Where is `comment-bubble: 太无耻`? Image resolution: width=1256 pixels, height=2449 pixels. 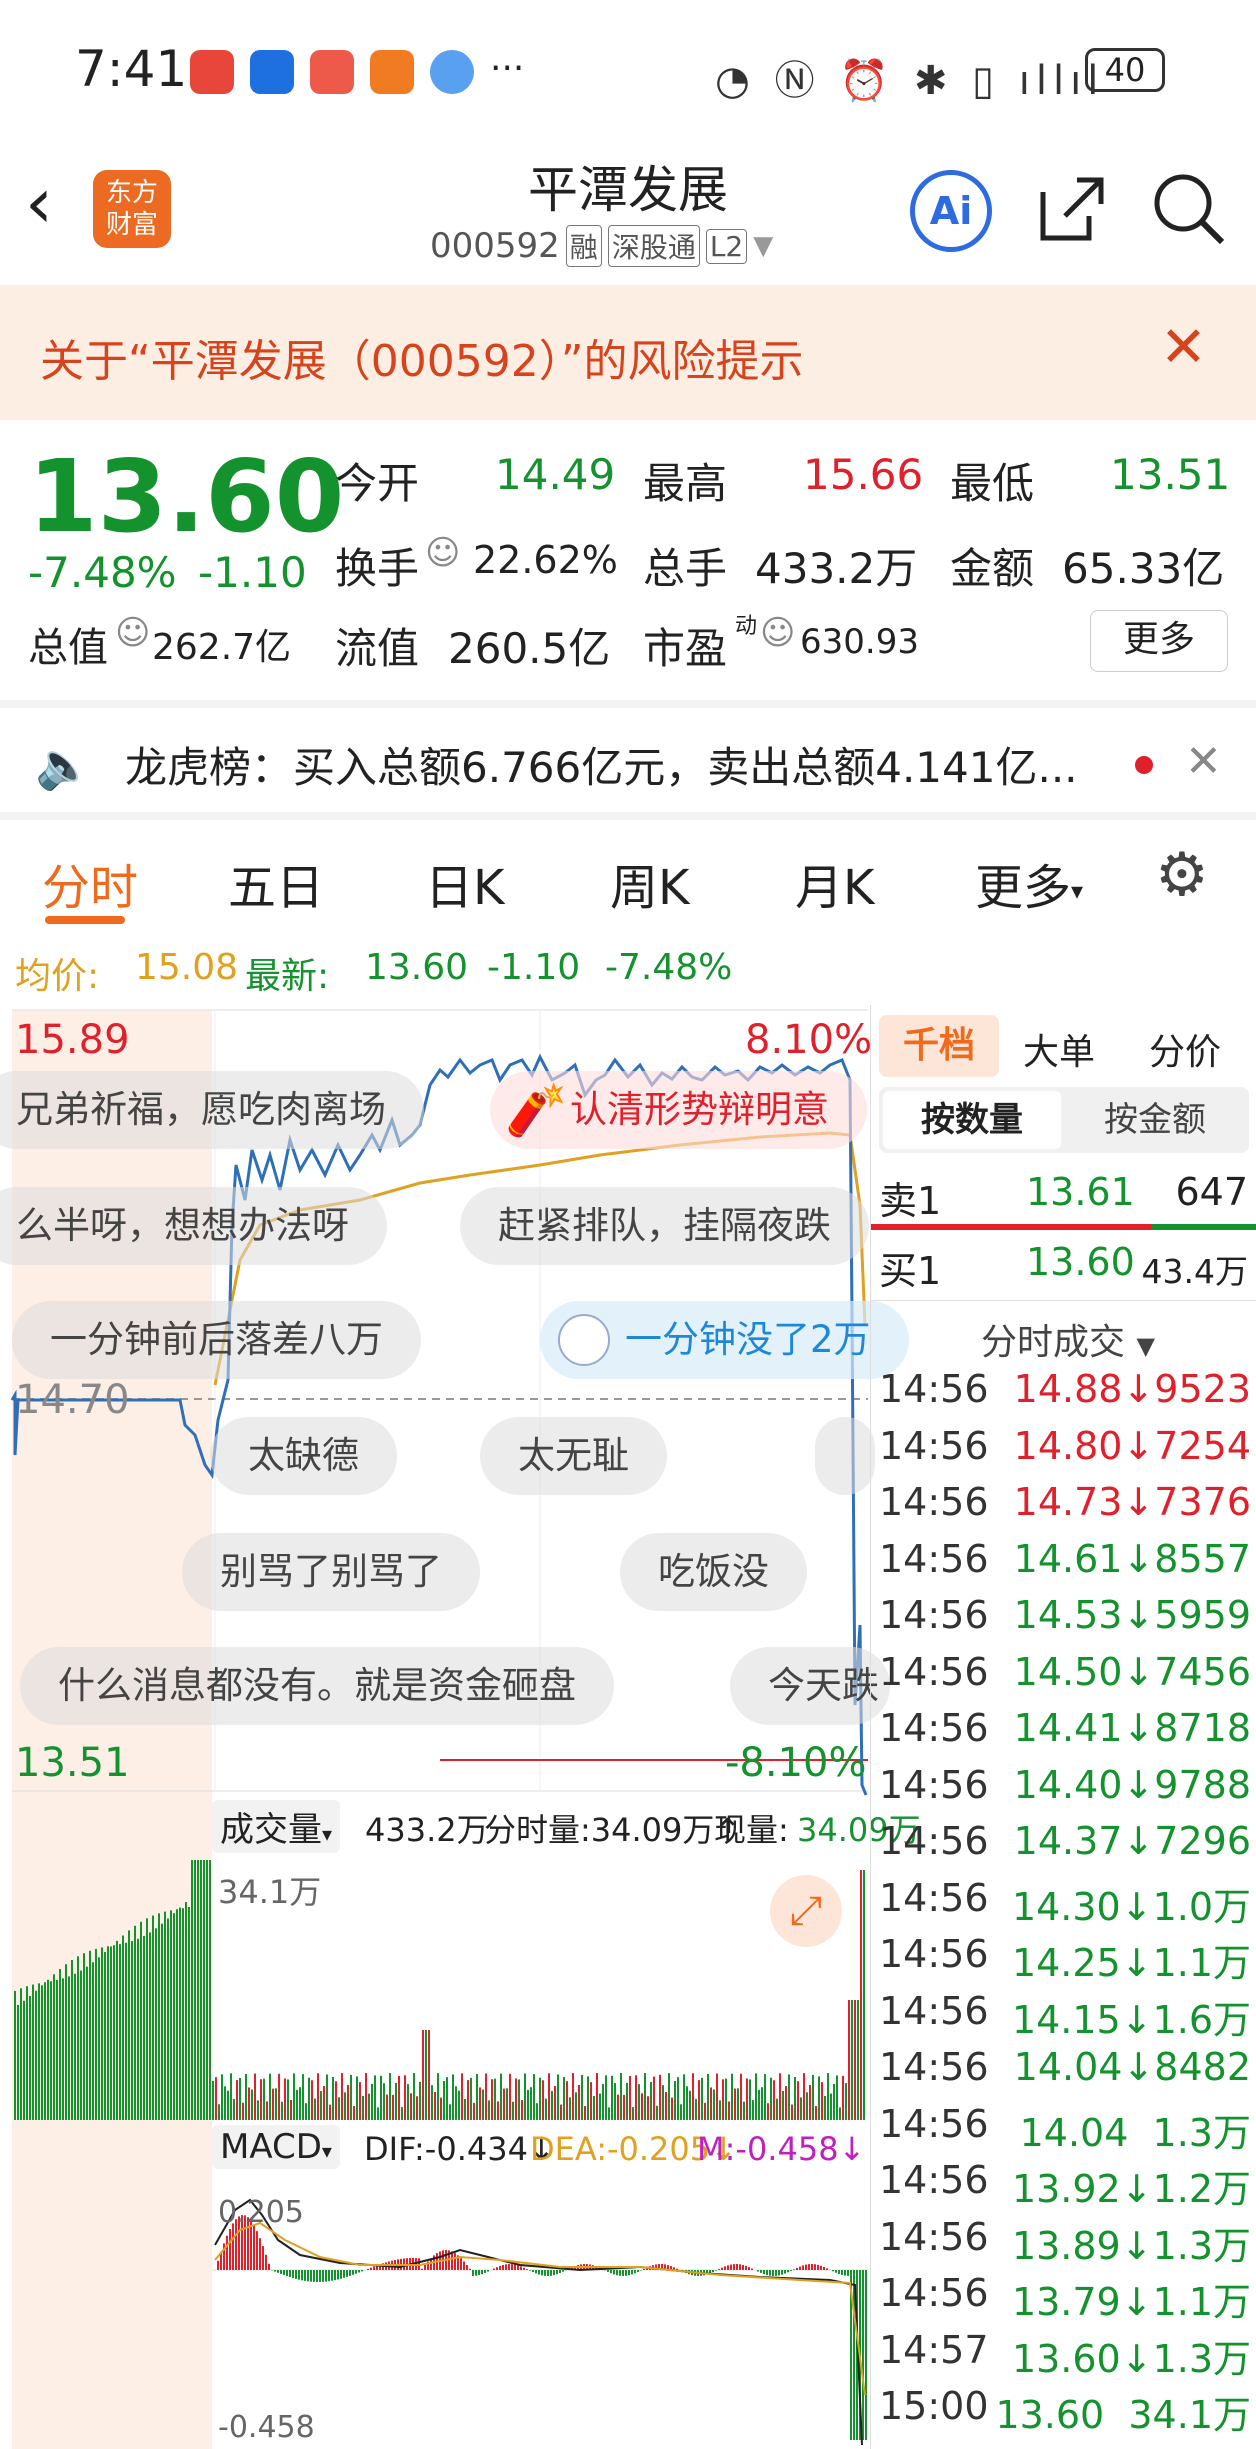
comment-bubble: 太无耻 is located at coordinates (573, 1456).